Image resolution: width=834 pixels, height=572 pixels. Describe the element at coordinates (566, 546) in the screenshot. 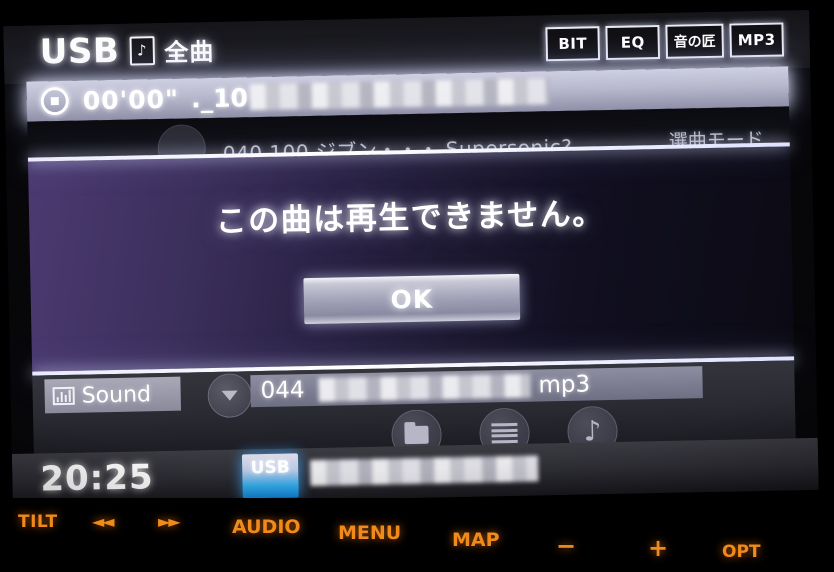

I see `hardkey-volume-down: −` at that location.